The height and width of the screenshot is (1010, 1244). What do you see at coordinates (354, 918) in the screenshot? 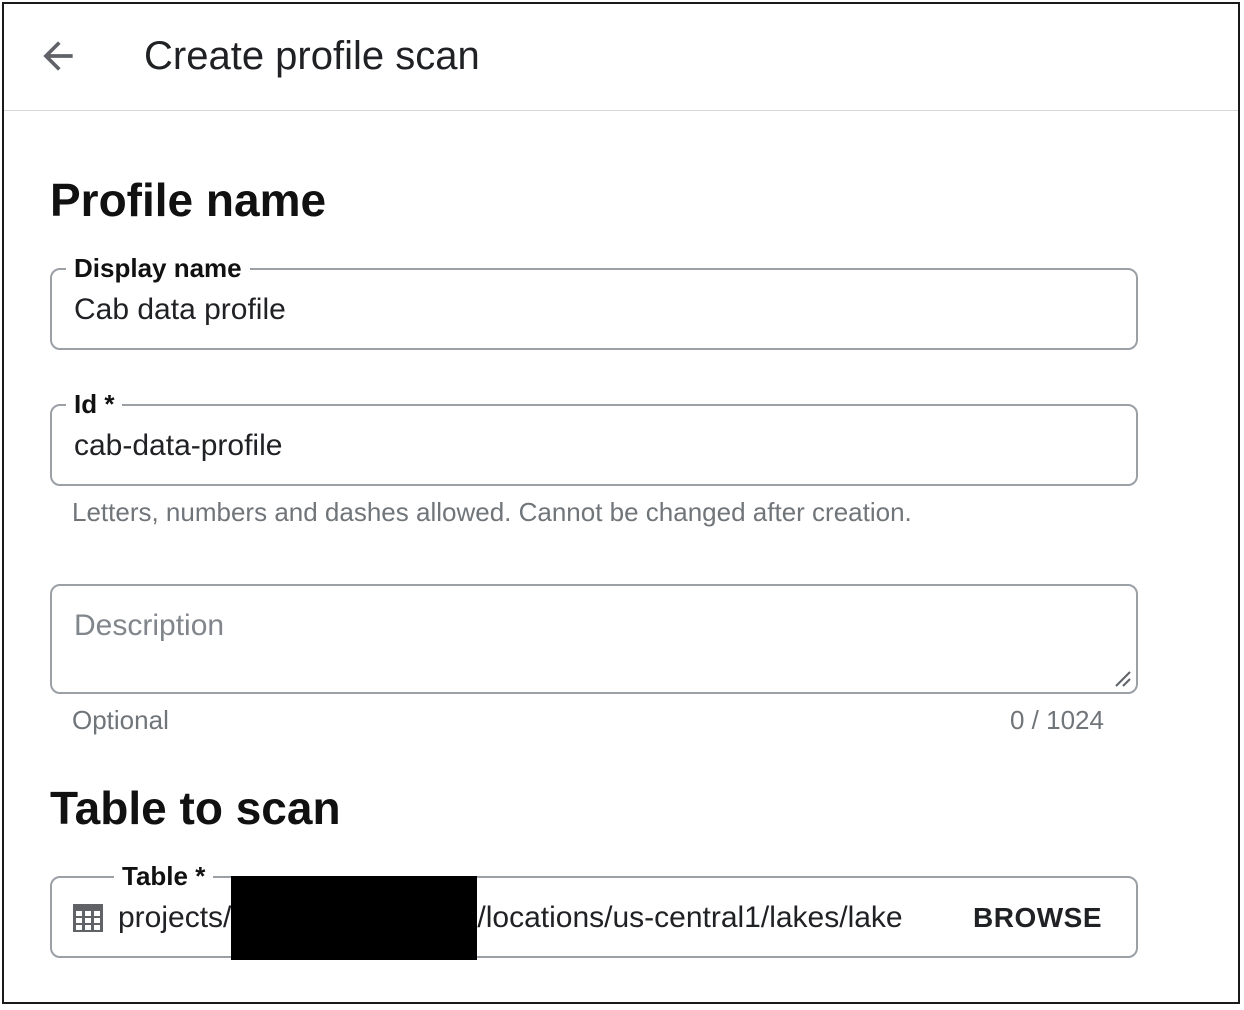
I see `redacted-project-id` at bounding box center [354, 918].